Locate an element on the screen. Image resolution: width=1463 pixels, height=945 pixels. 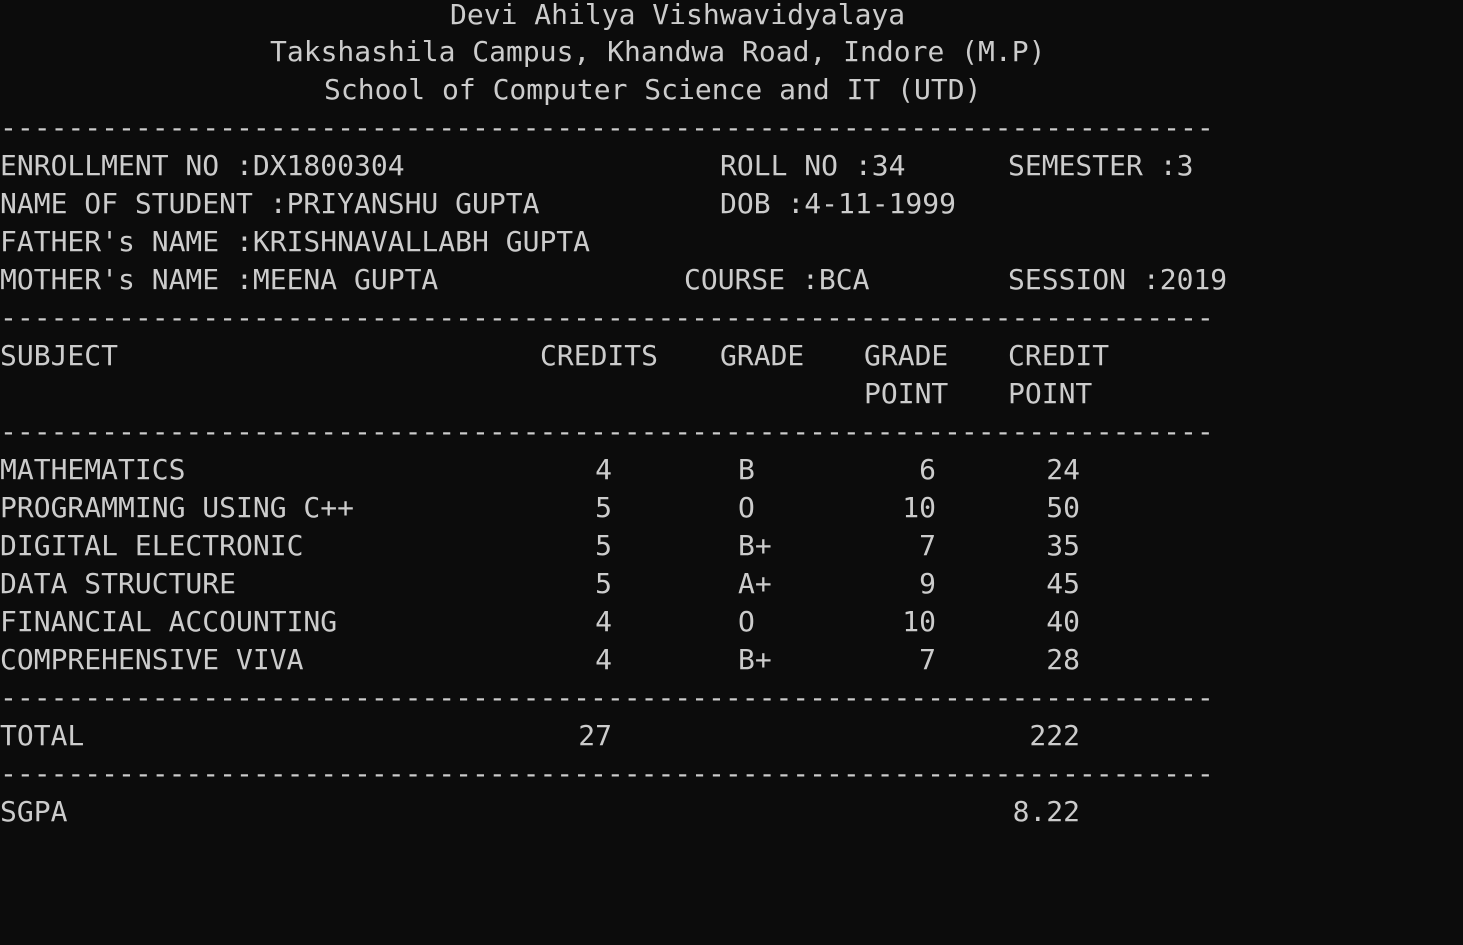
subject-credit-point: 24 is located at coordinates (1063, 469).